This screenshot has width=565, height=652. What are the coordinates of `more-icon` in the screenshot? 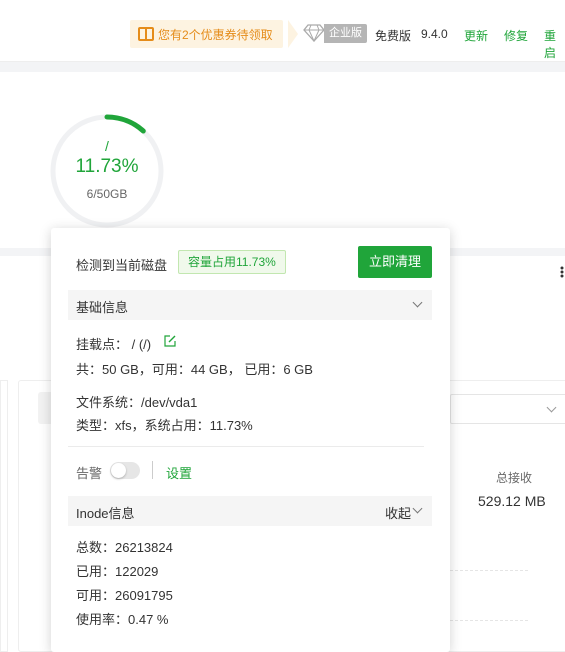 It's located at (562, 272).